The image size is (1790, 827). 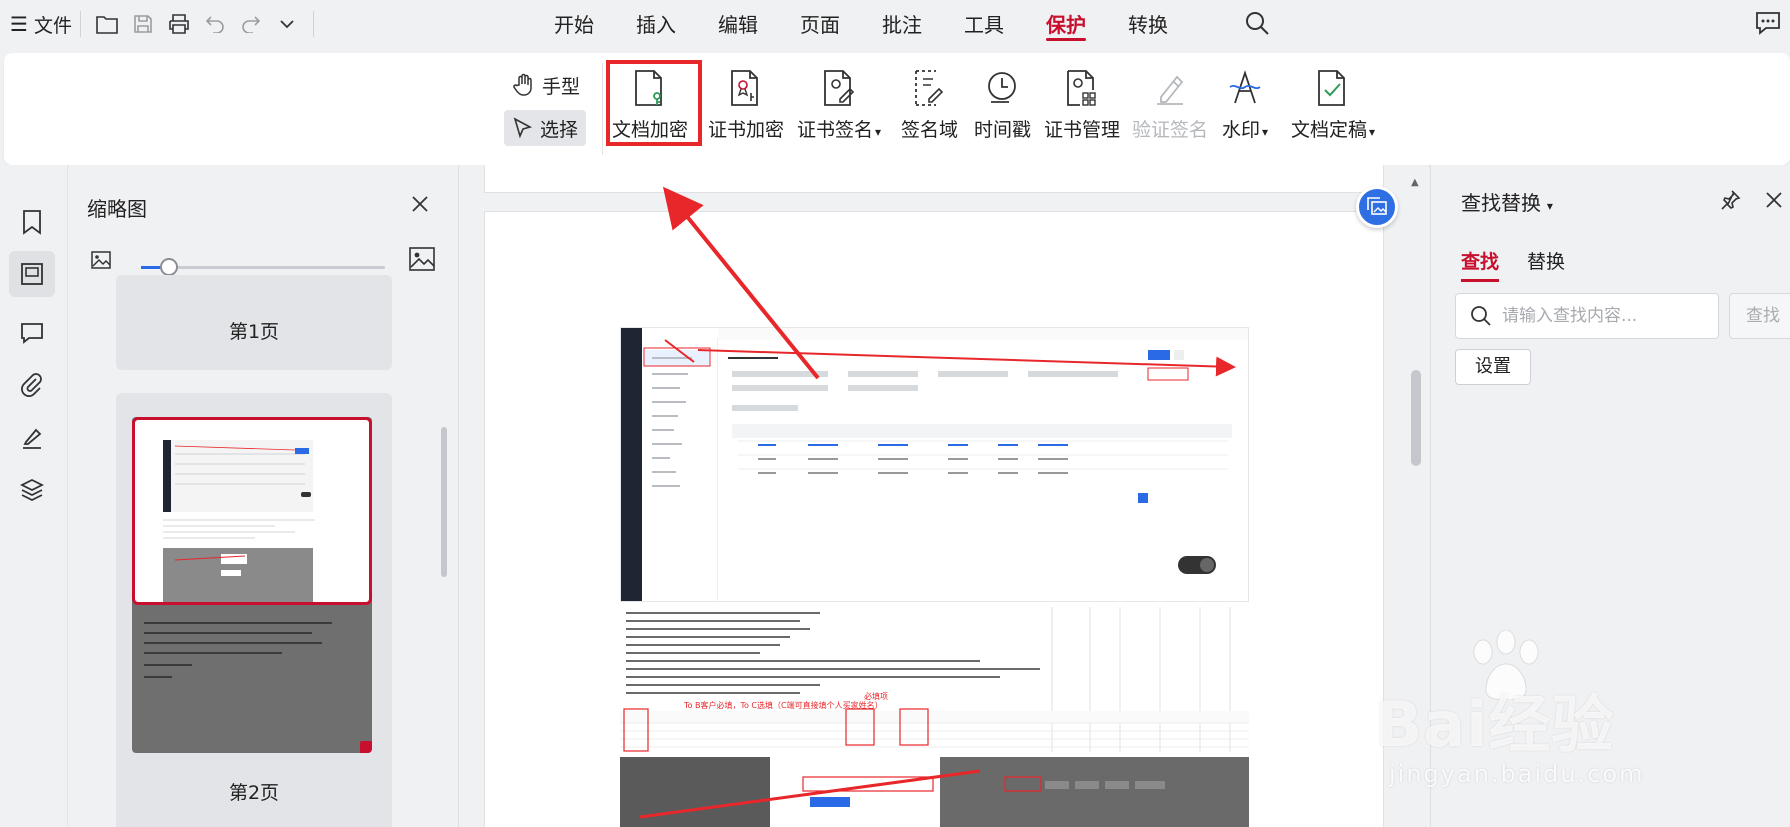 What do you see at coordinates (422, 261) in the screenshot?
I see `image-large-icon` at bounding box center [422, 261].